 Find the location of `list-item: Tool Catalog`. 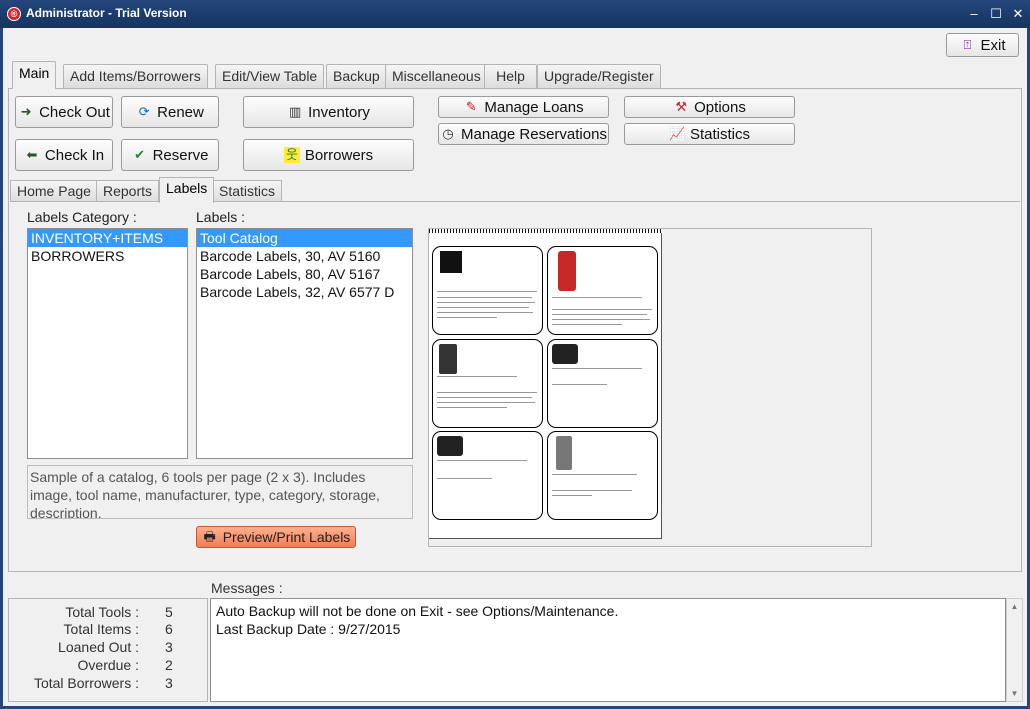

list-item: Tool Catalog is located at coordinates (304, 238).